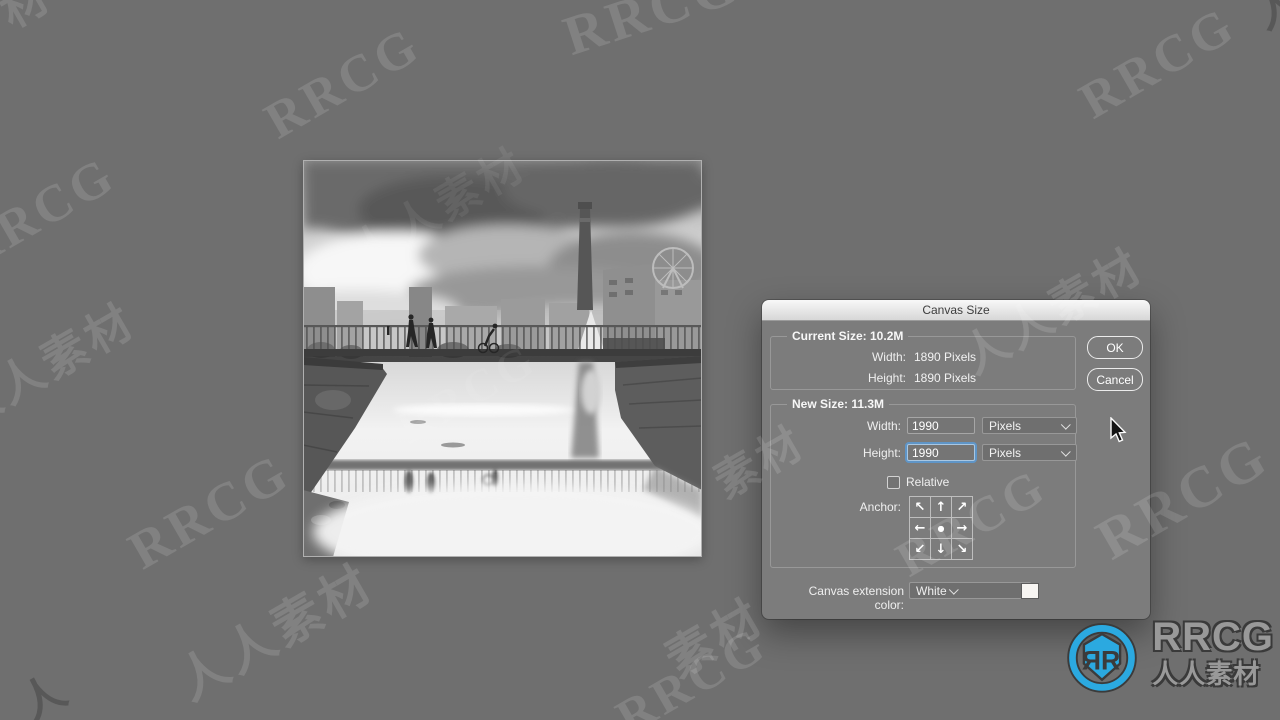 The width and height of the screenshot is (1280, 720). I want to click on new-width-label: Width:, so click(883, 426).